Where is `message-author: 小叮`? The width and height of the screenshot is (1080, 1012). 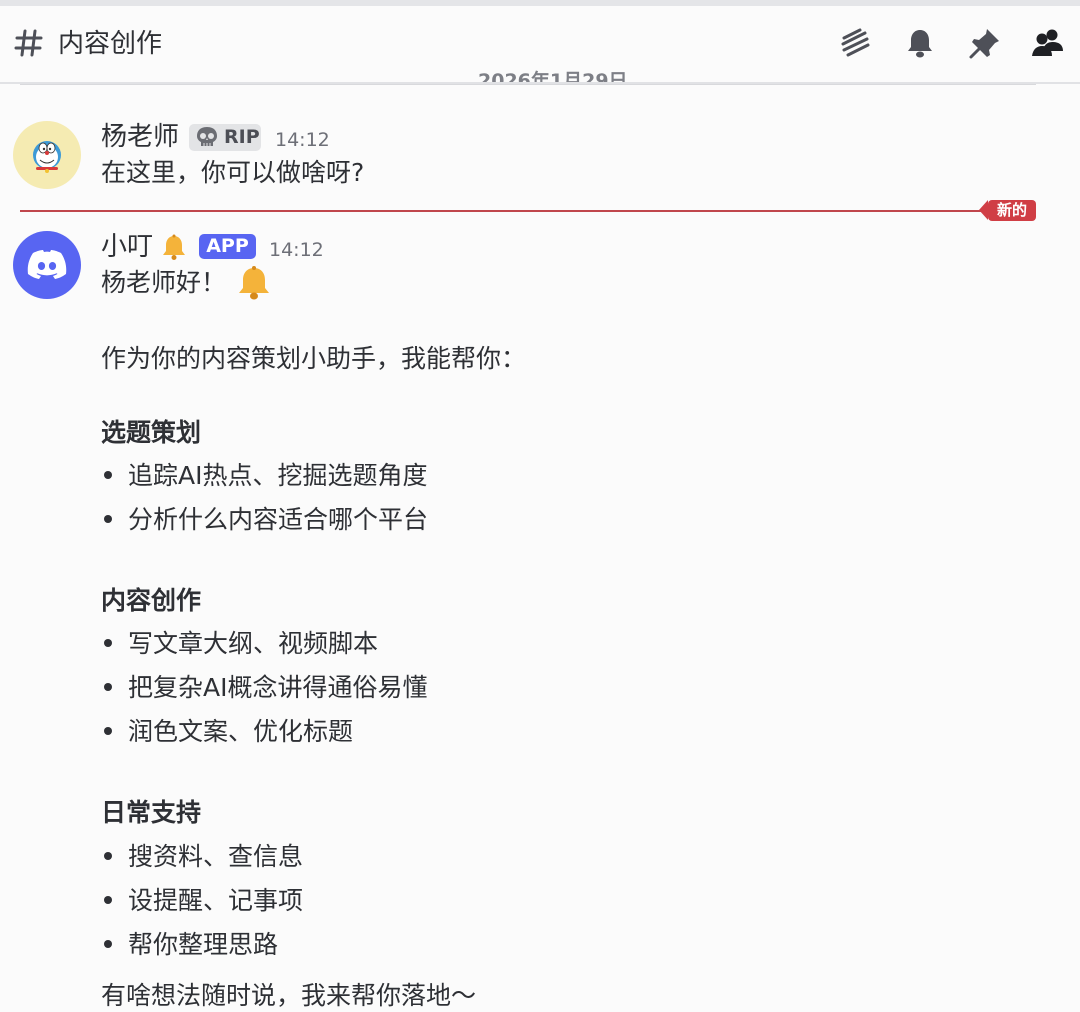 message-author: 小叮 is located at coordinates (127, 247).